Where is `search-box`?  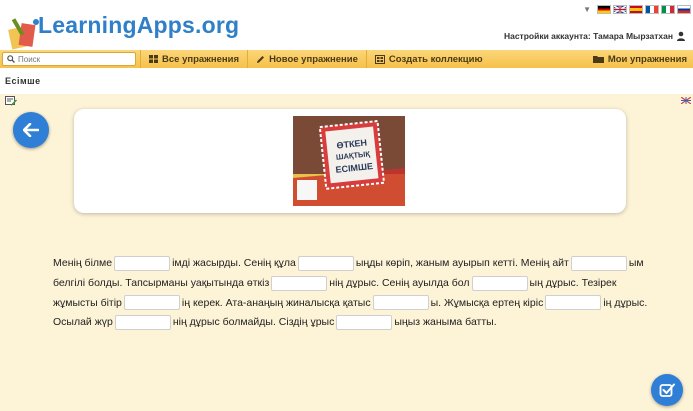
search-box is located at coordinates (69, 59).